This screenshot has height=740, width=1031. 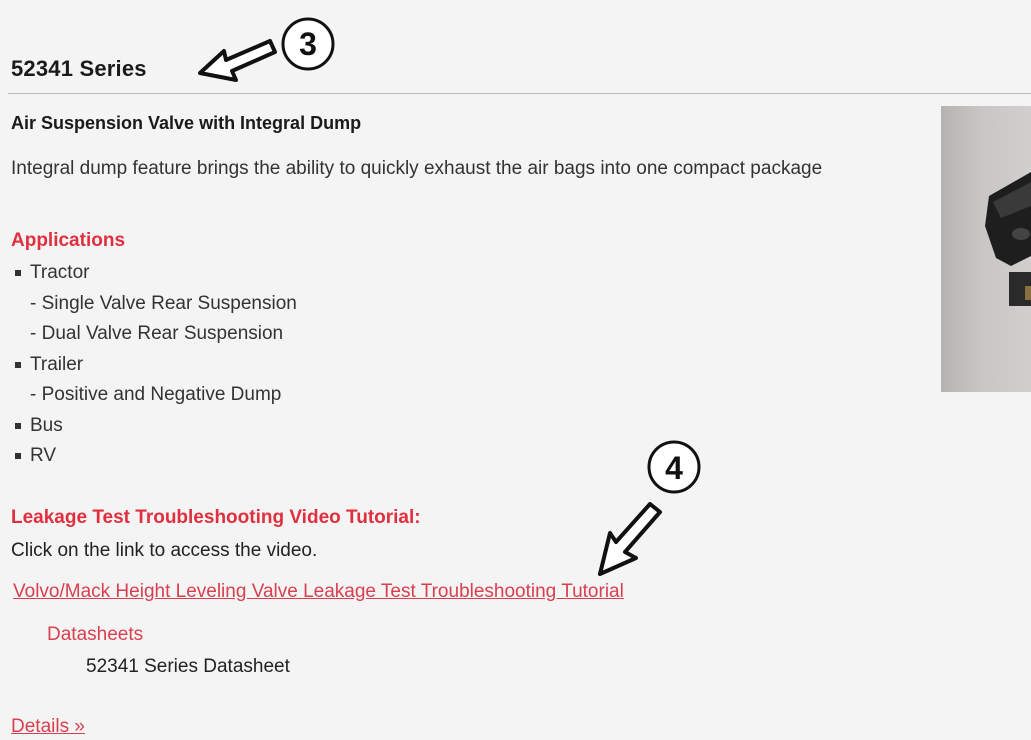 What do you see at coordinates (157, 333) in the screenshot?
I see `list-subitem: - Dual Valve Rear Suspension` at bounding box center [157, 333].